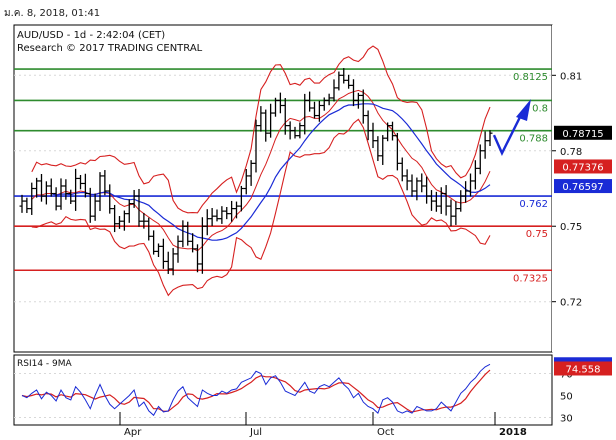  What do you see at coordinates (530, 77) in the screenshot?
I see `level-label: 0.8125` at bounding box center [530, 77].